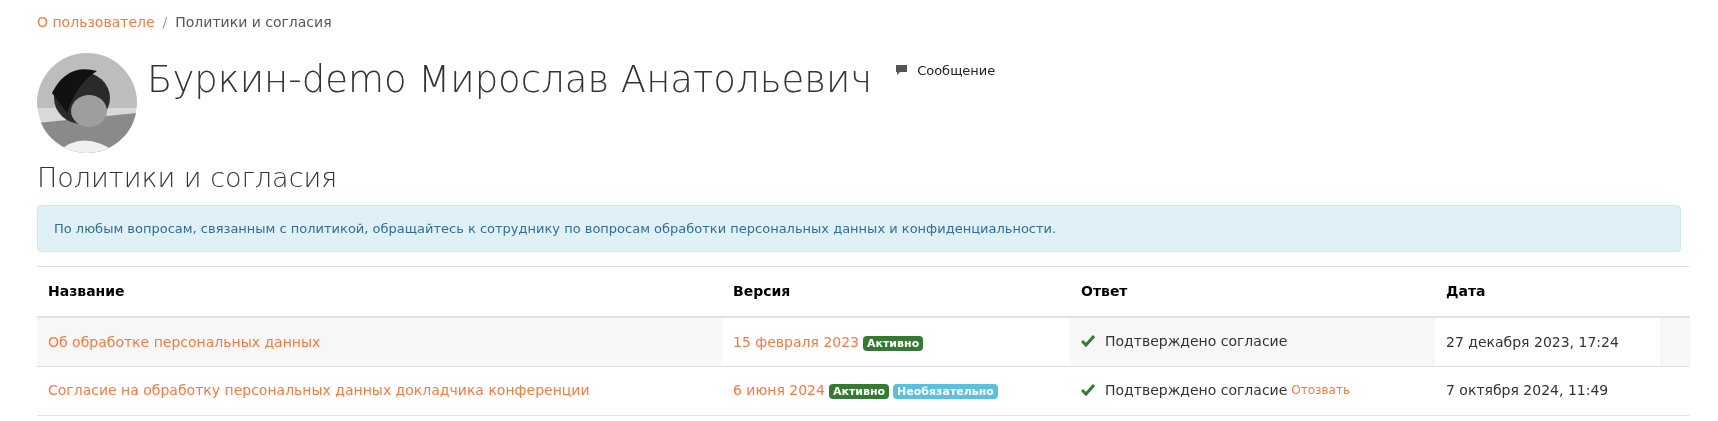 The width and height of the screenshot is (1718, 421). What do you see at coordinates (253, 22) in the screenshot?
I see `breadcrumb-current: Политики и согласия` at bounding box center [253, 22].